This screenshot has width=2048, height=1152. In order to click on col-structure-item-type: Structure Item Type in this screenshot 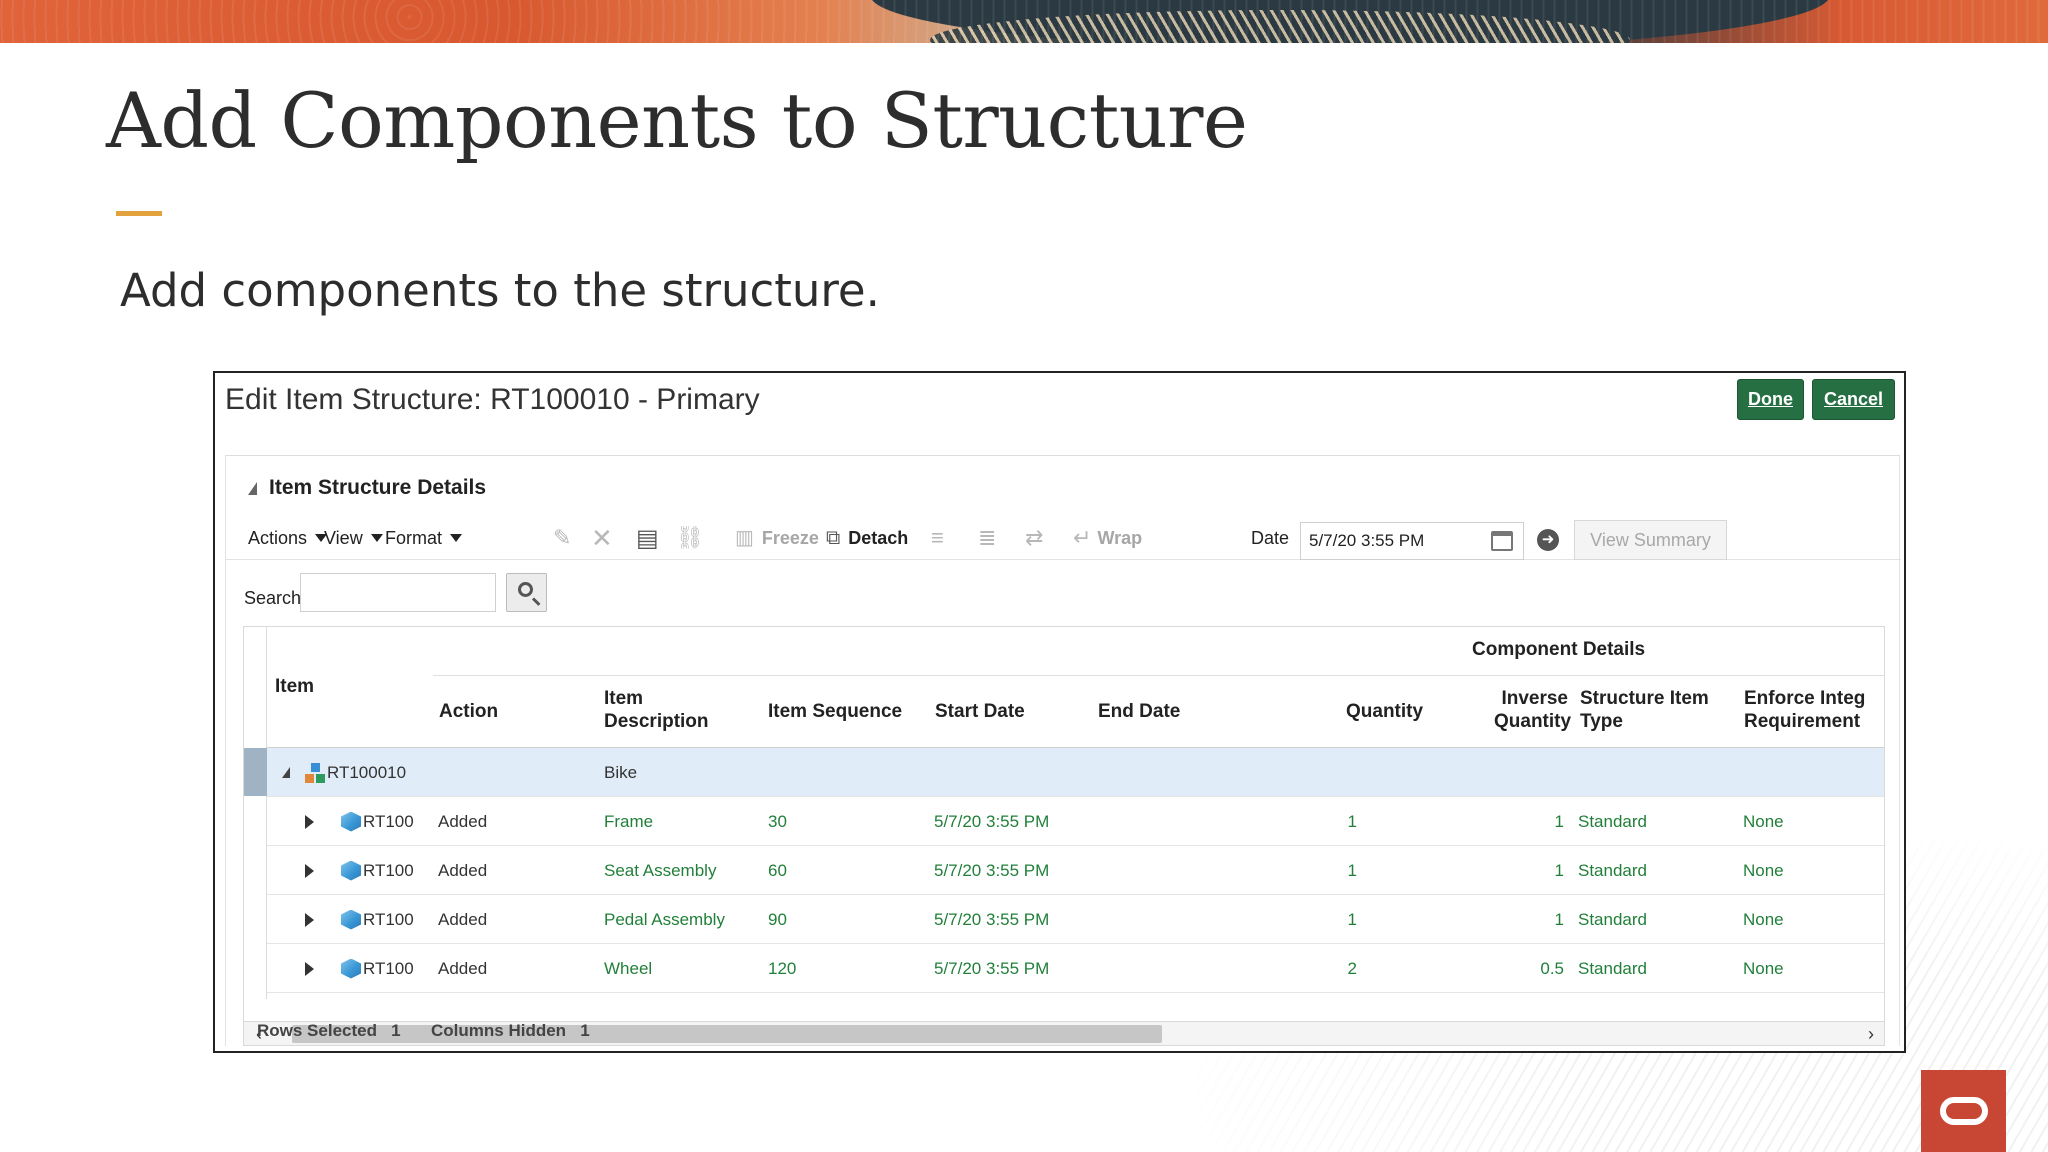, I will do `click(1644, 710)`.